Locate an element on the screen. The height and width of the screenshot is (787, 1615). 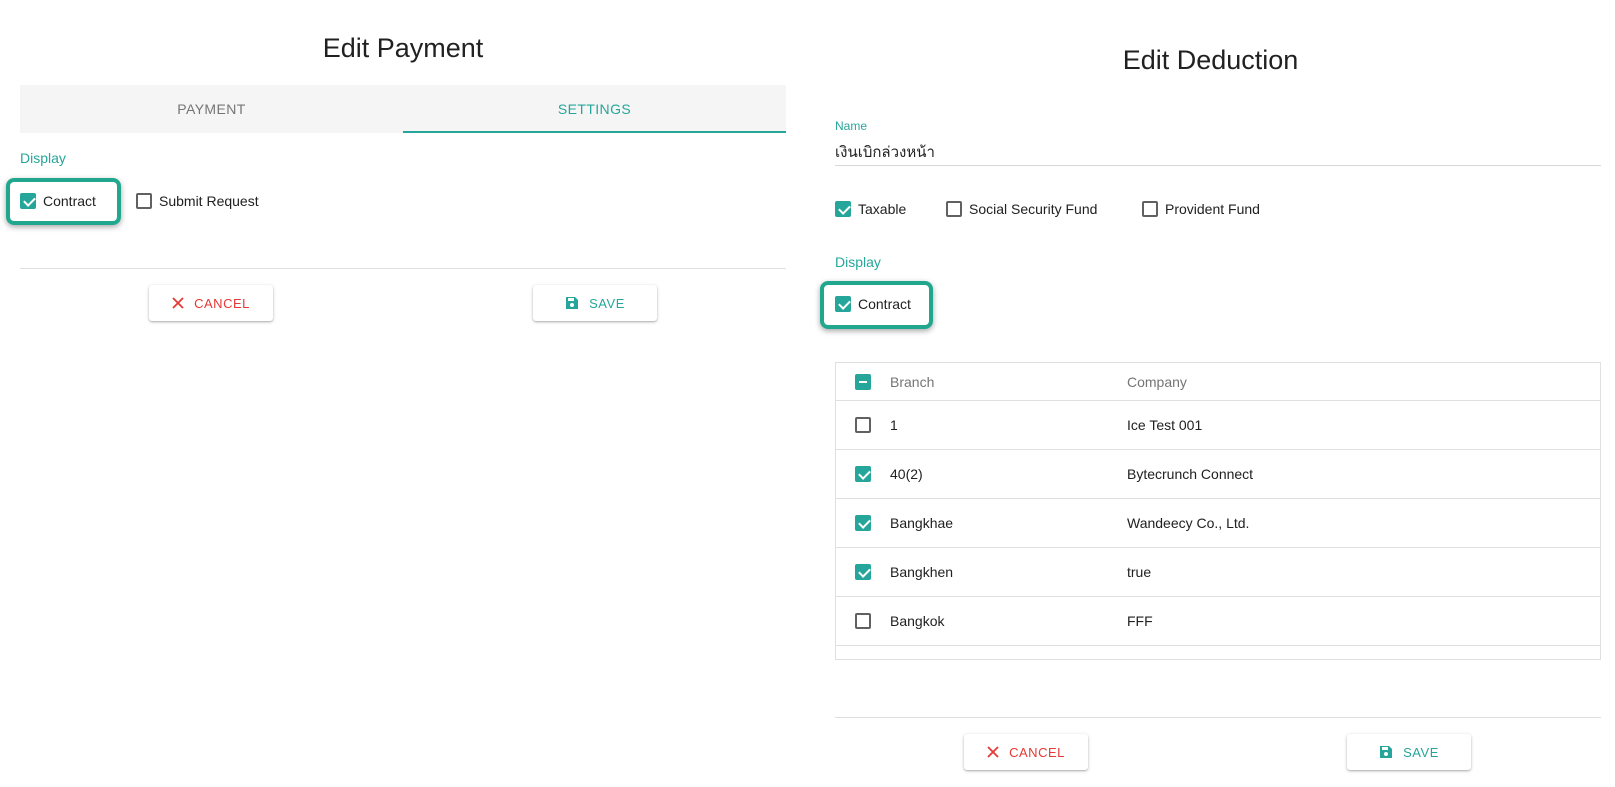
provident-fund-checkbox-label: Provident Fund is located at coordinates (1212, 209).